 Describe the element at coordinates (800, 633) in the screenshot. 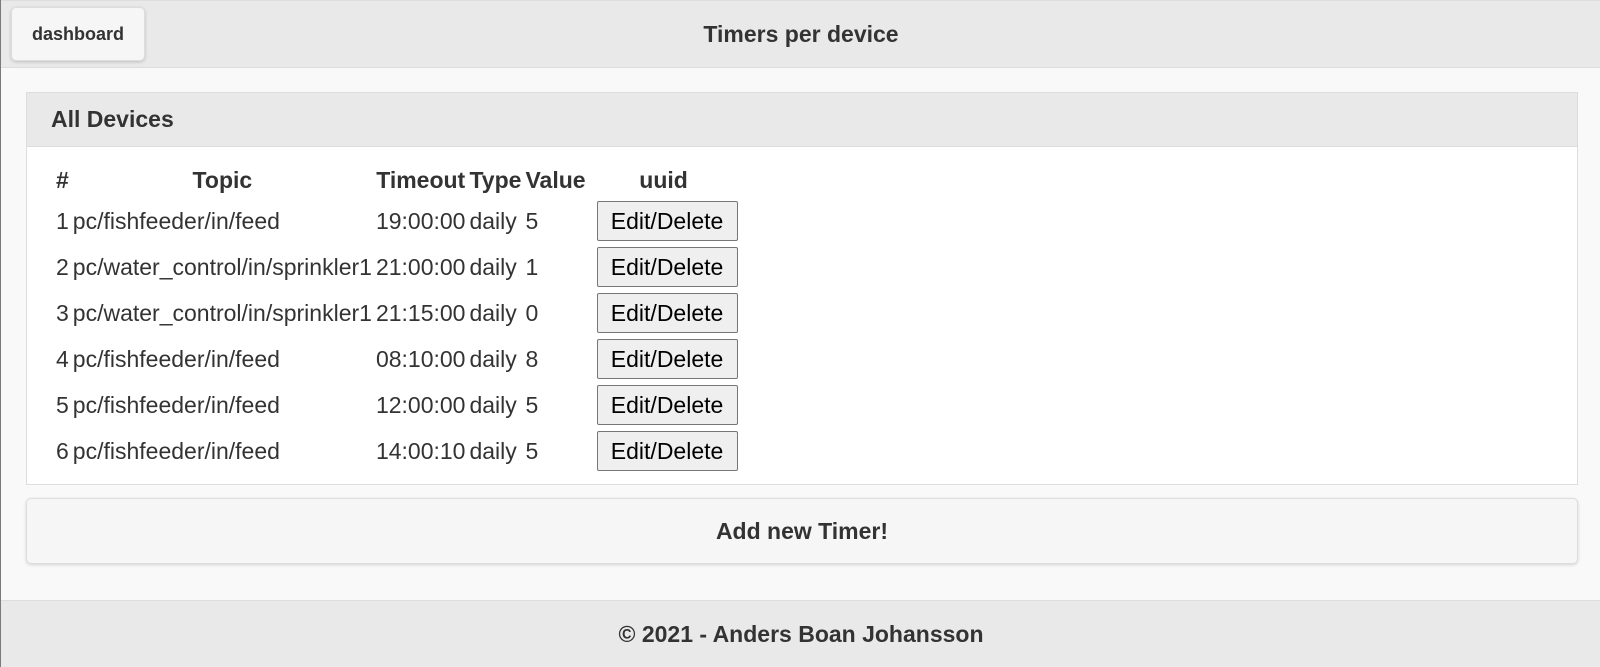

I see `footer: © 2021 - Anders Boan Johansson` at that location.